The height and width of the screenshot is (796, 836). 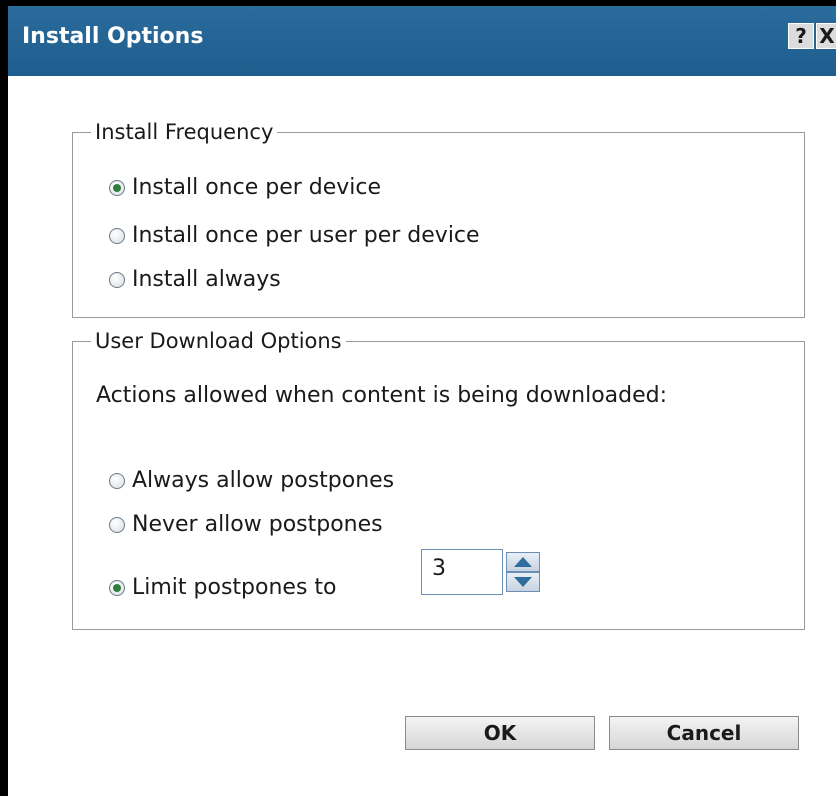 What do you see at coordinates (234, 587) in the screenshot?
I see `radio-label: Limit postpones to` at bounding box center [234, 587].